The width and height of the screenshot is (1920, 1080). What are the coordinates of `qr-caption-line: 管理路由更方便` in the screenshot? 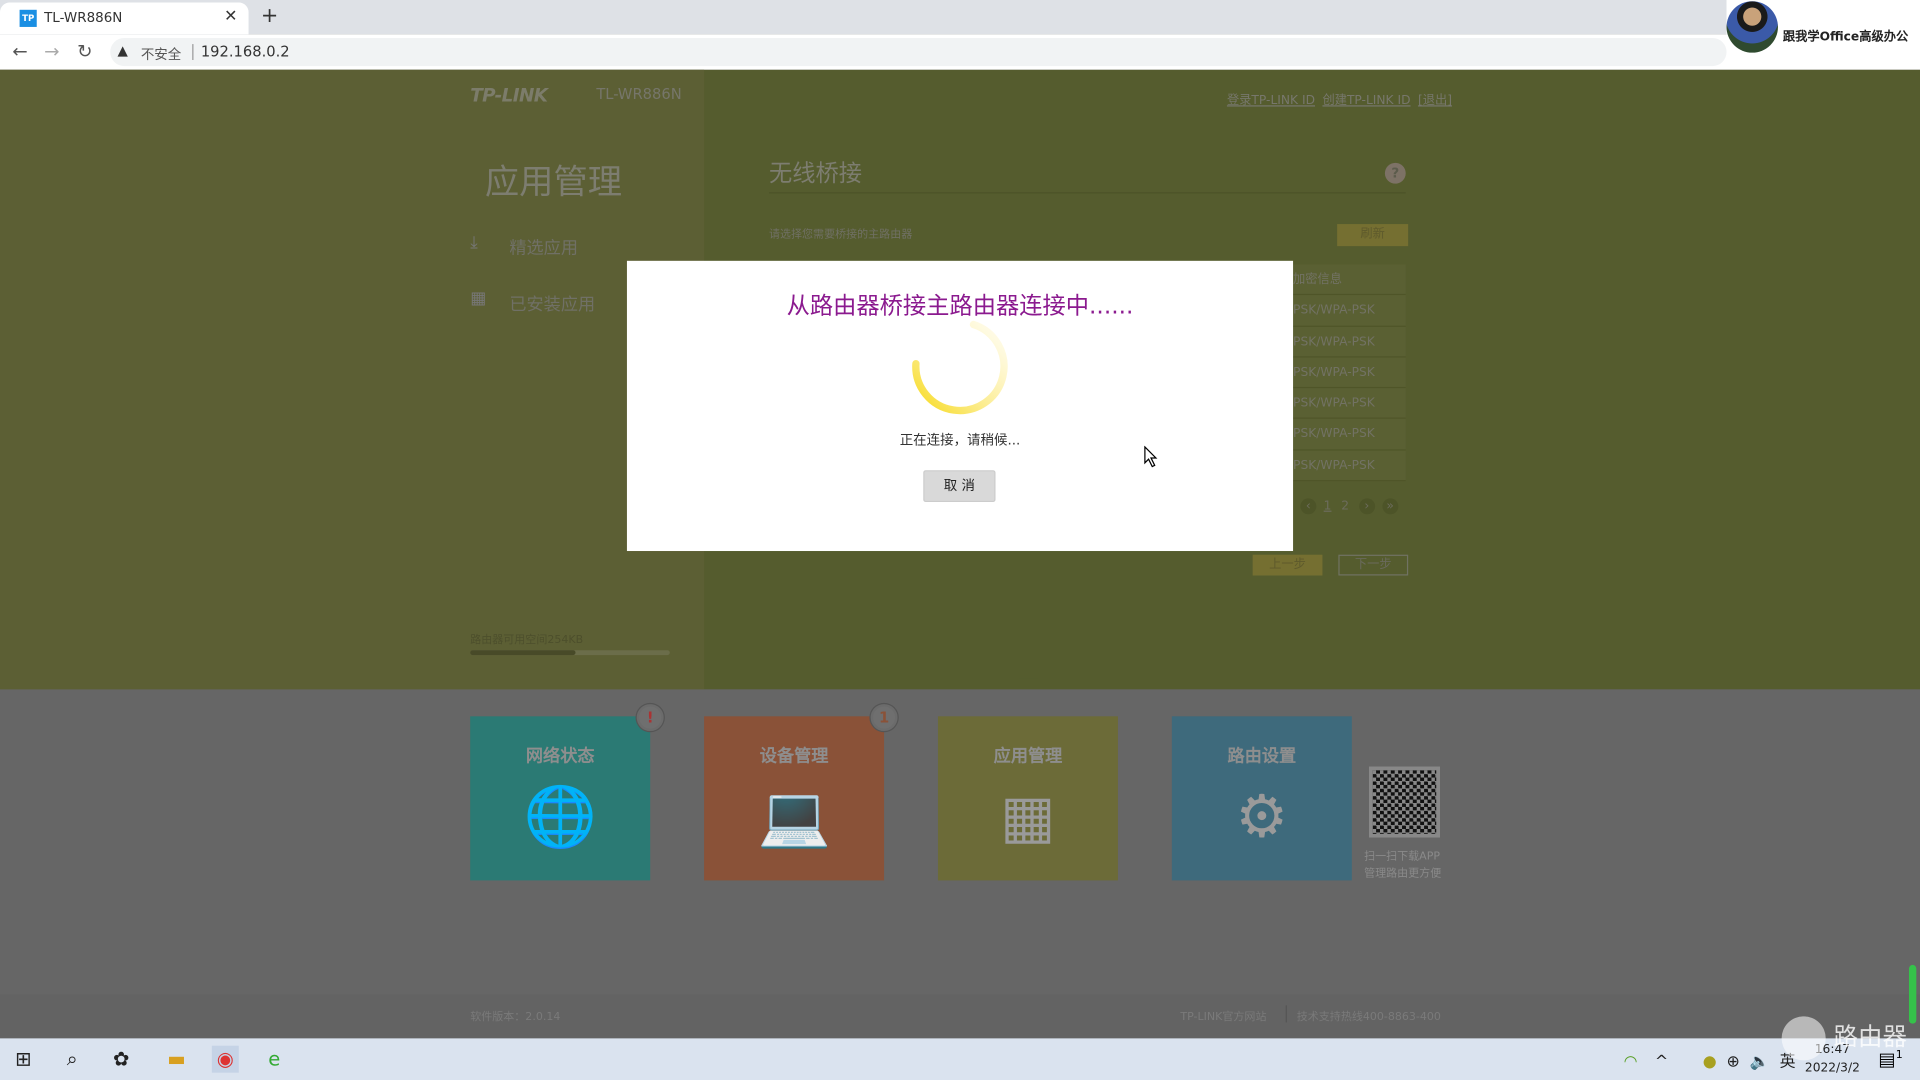 It's located at (1403, 874).